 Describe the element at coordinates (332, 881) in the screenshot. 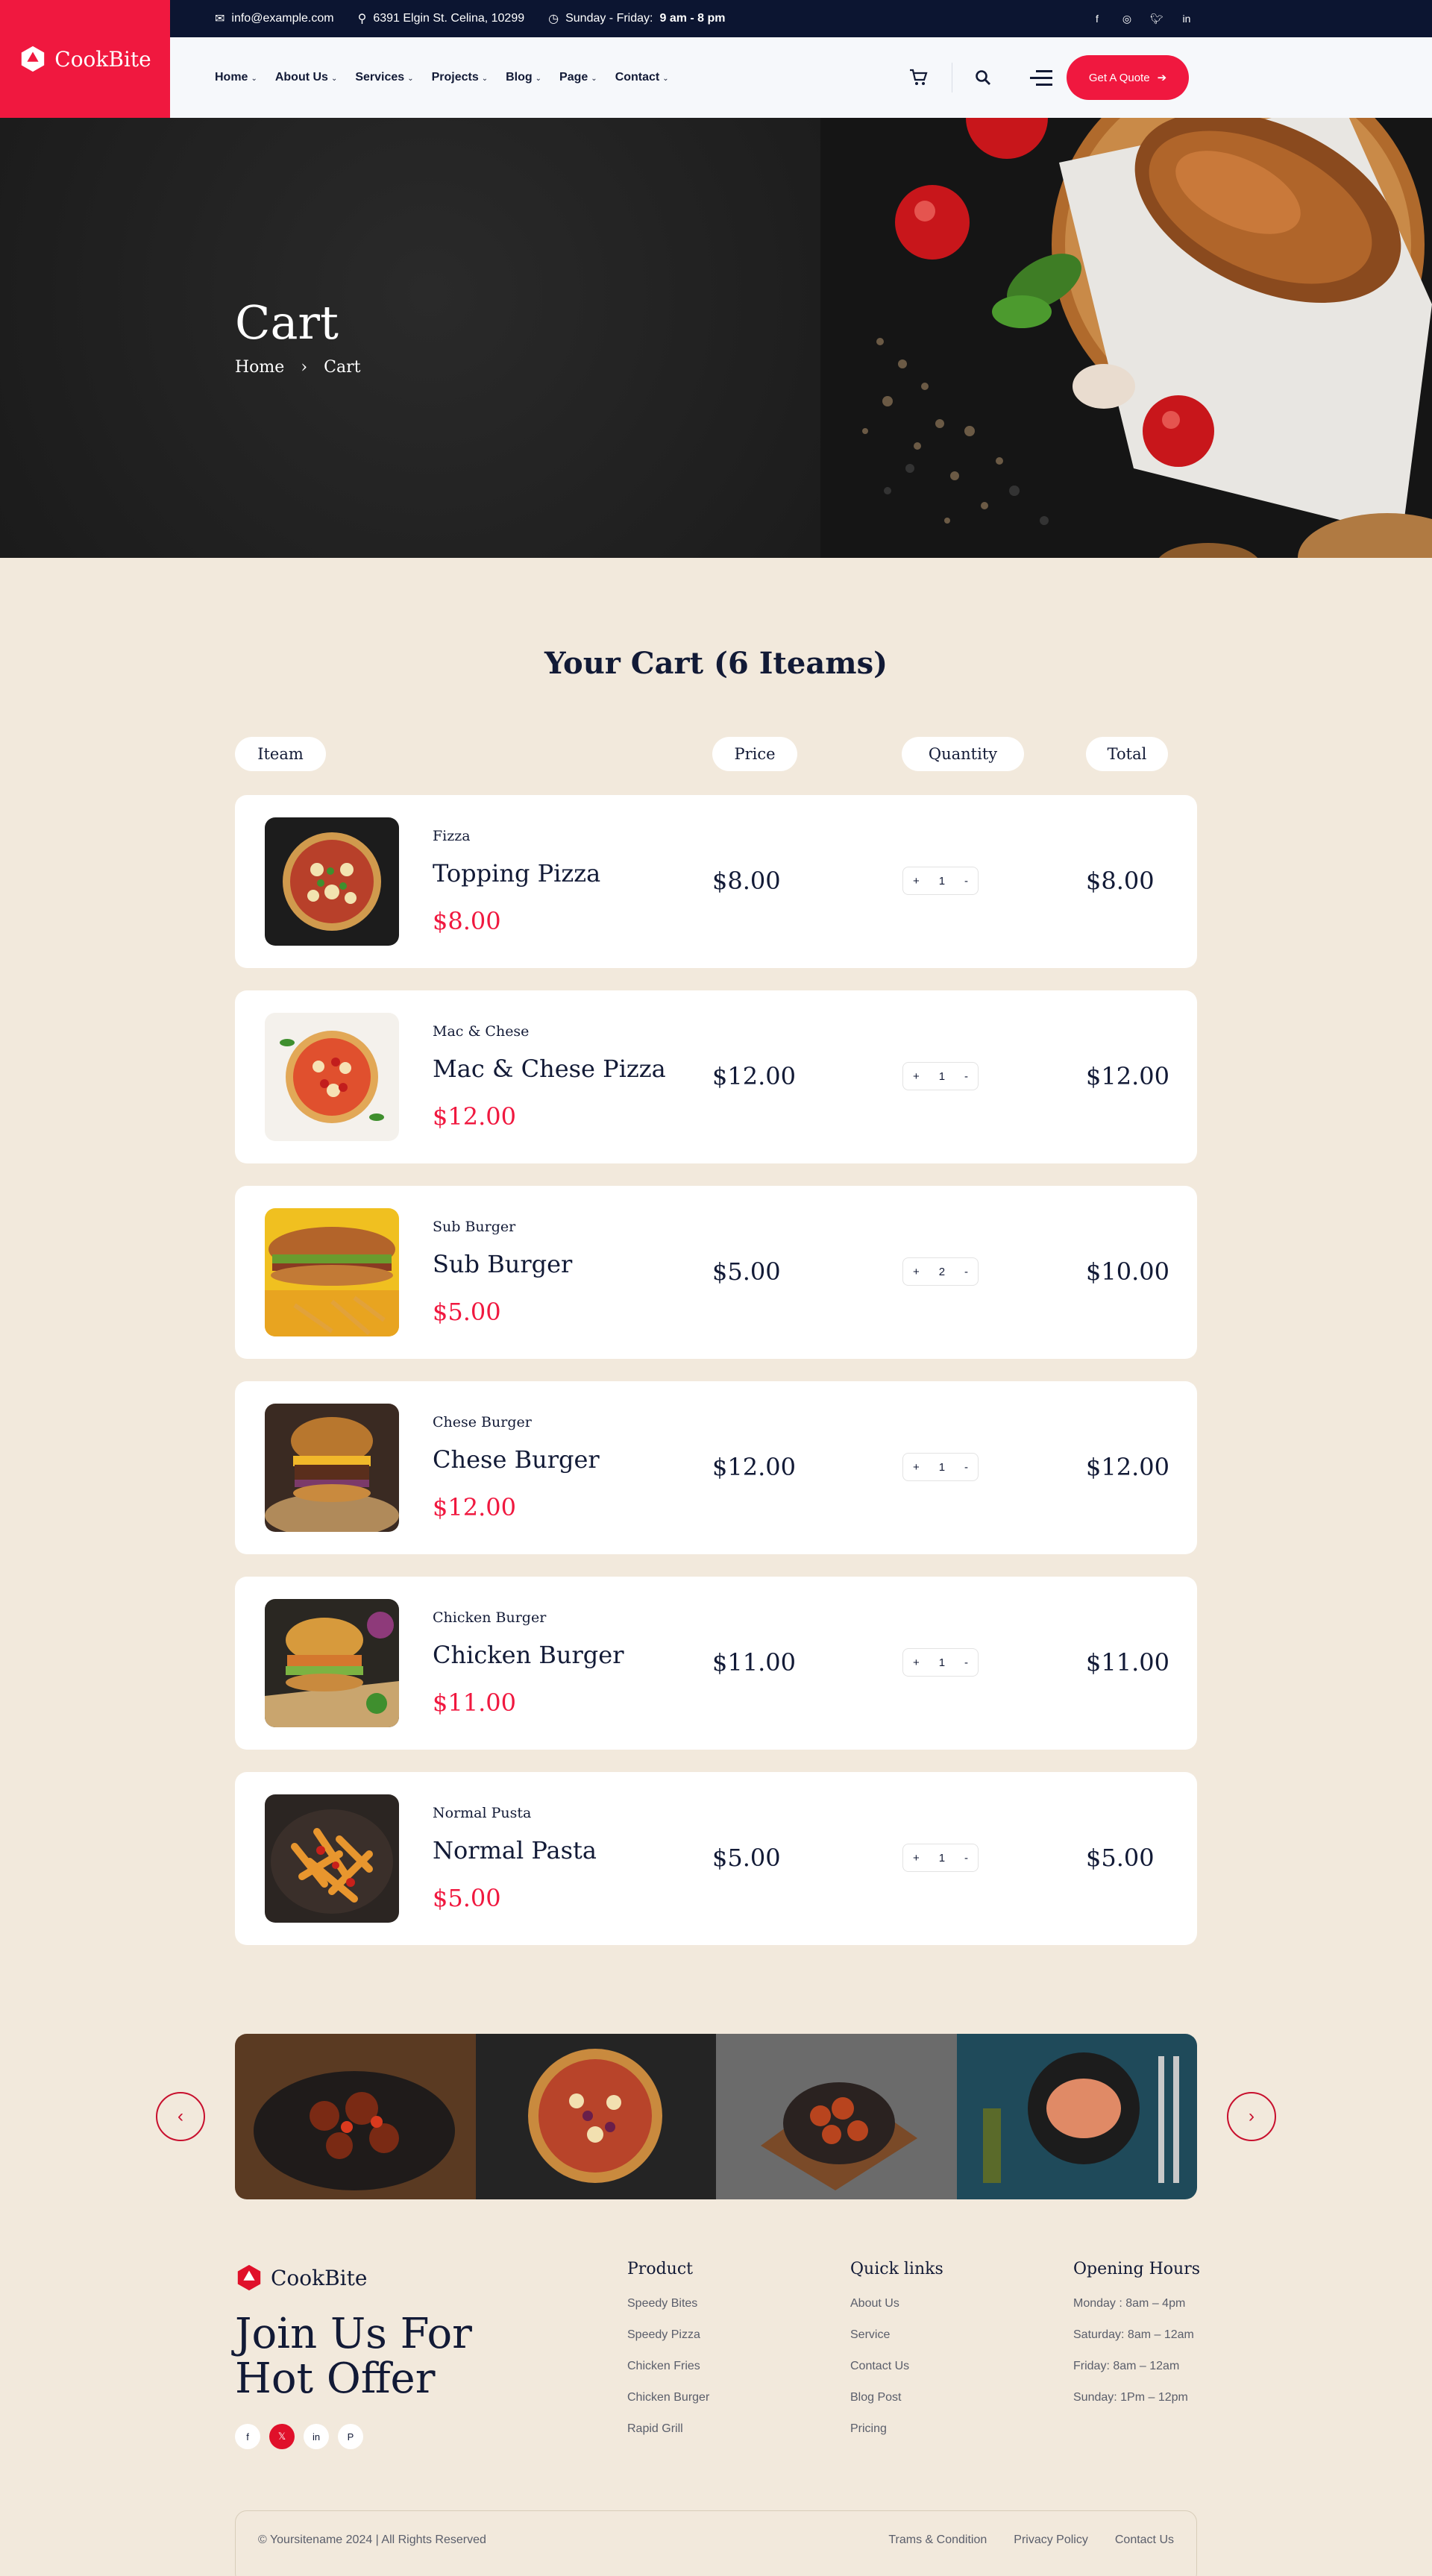

I see `topping-pizza-image` at that location.